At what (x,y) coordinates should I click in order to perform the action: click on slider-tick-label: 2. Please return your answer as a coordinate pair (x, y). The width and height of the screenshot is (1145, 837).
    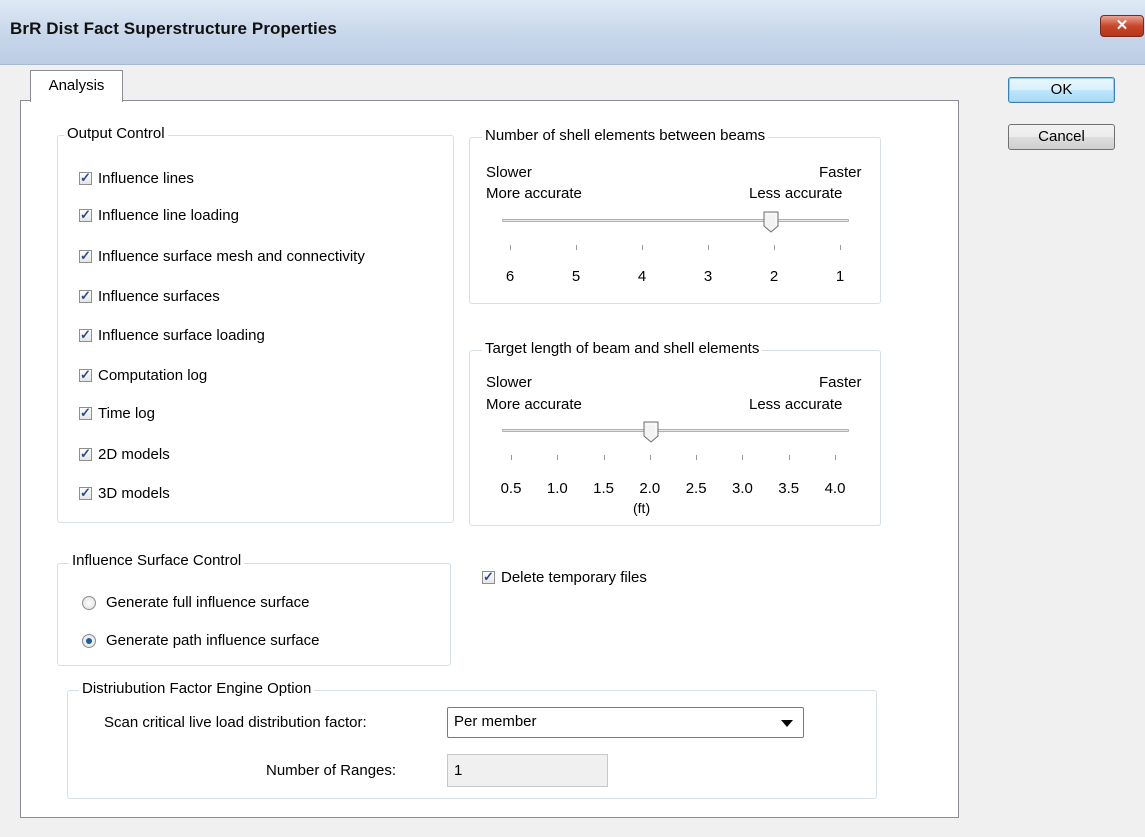
    Looking at the image, I should click on (774, 276).